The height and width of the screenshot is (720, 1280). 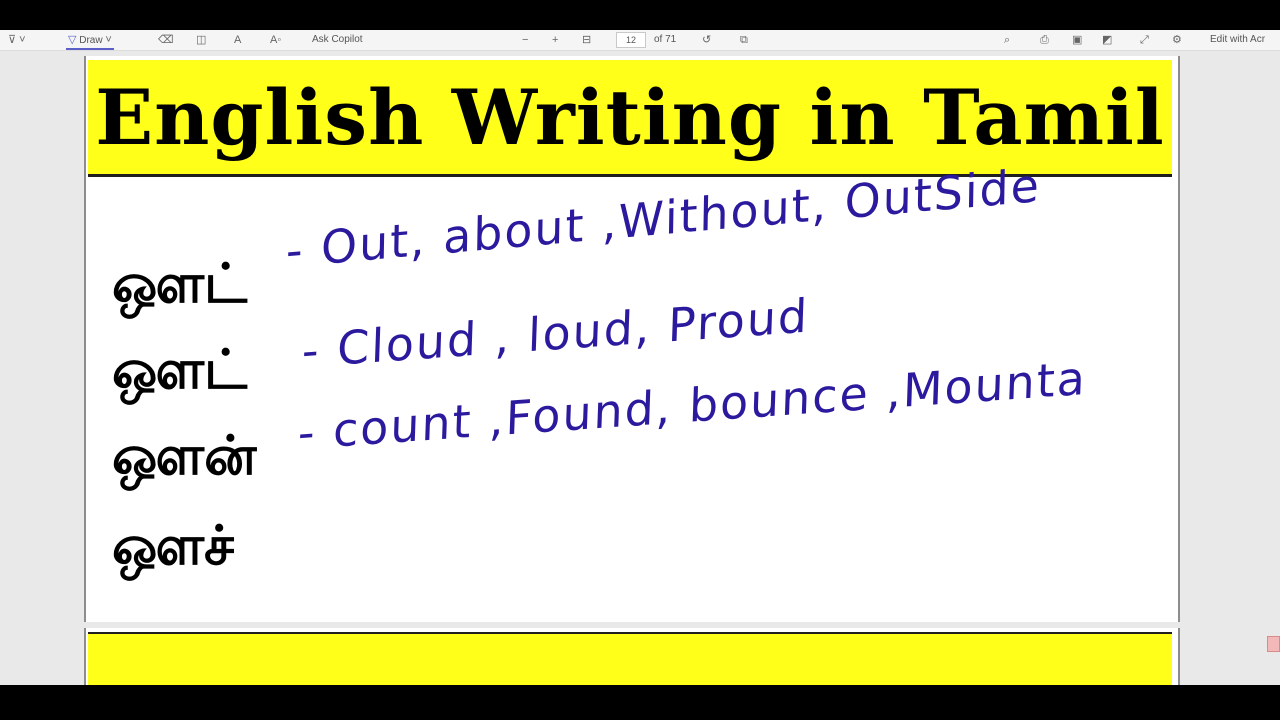 I want to click on title-band: English Writing in Tamil, so click(x=630, y=118).